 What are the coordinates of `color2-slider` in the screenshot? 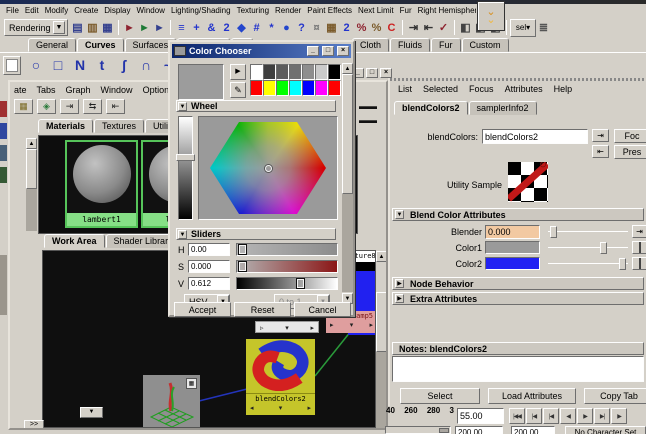 It's located at (588, 264).